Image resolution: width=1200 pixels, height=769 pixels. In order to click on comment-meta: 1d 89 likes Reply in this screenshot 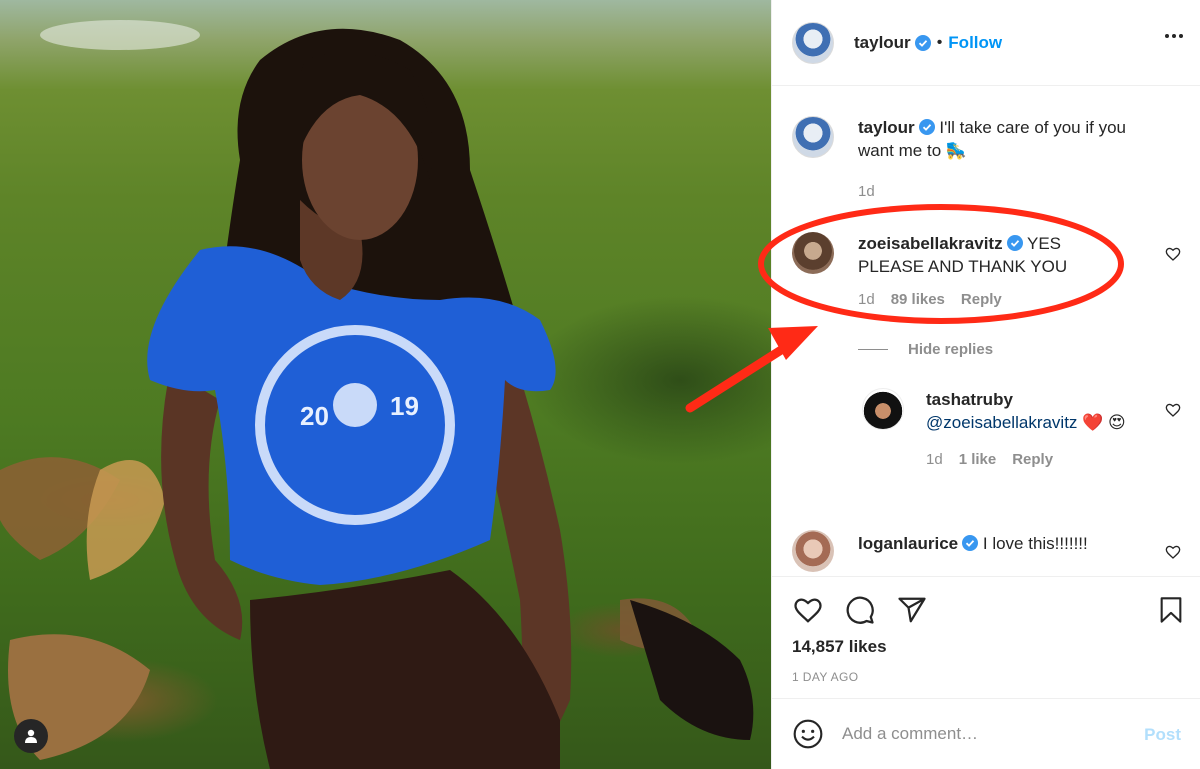, I will do `click(993, 299)`.